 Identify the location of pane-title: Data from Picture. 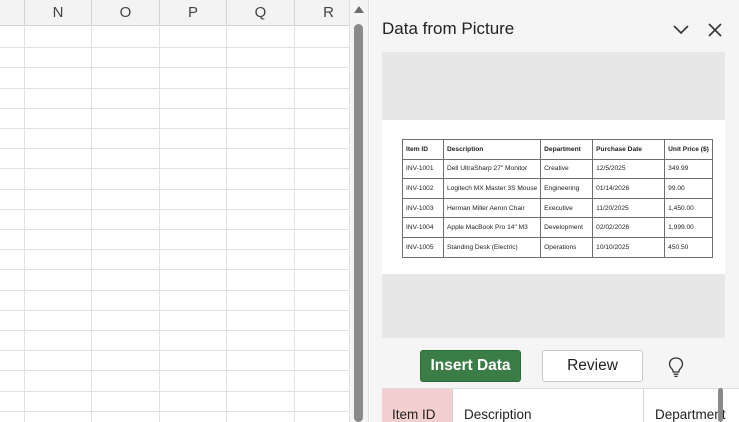
(448, 28).